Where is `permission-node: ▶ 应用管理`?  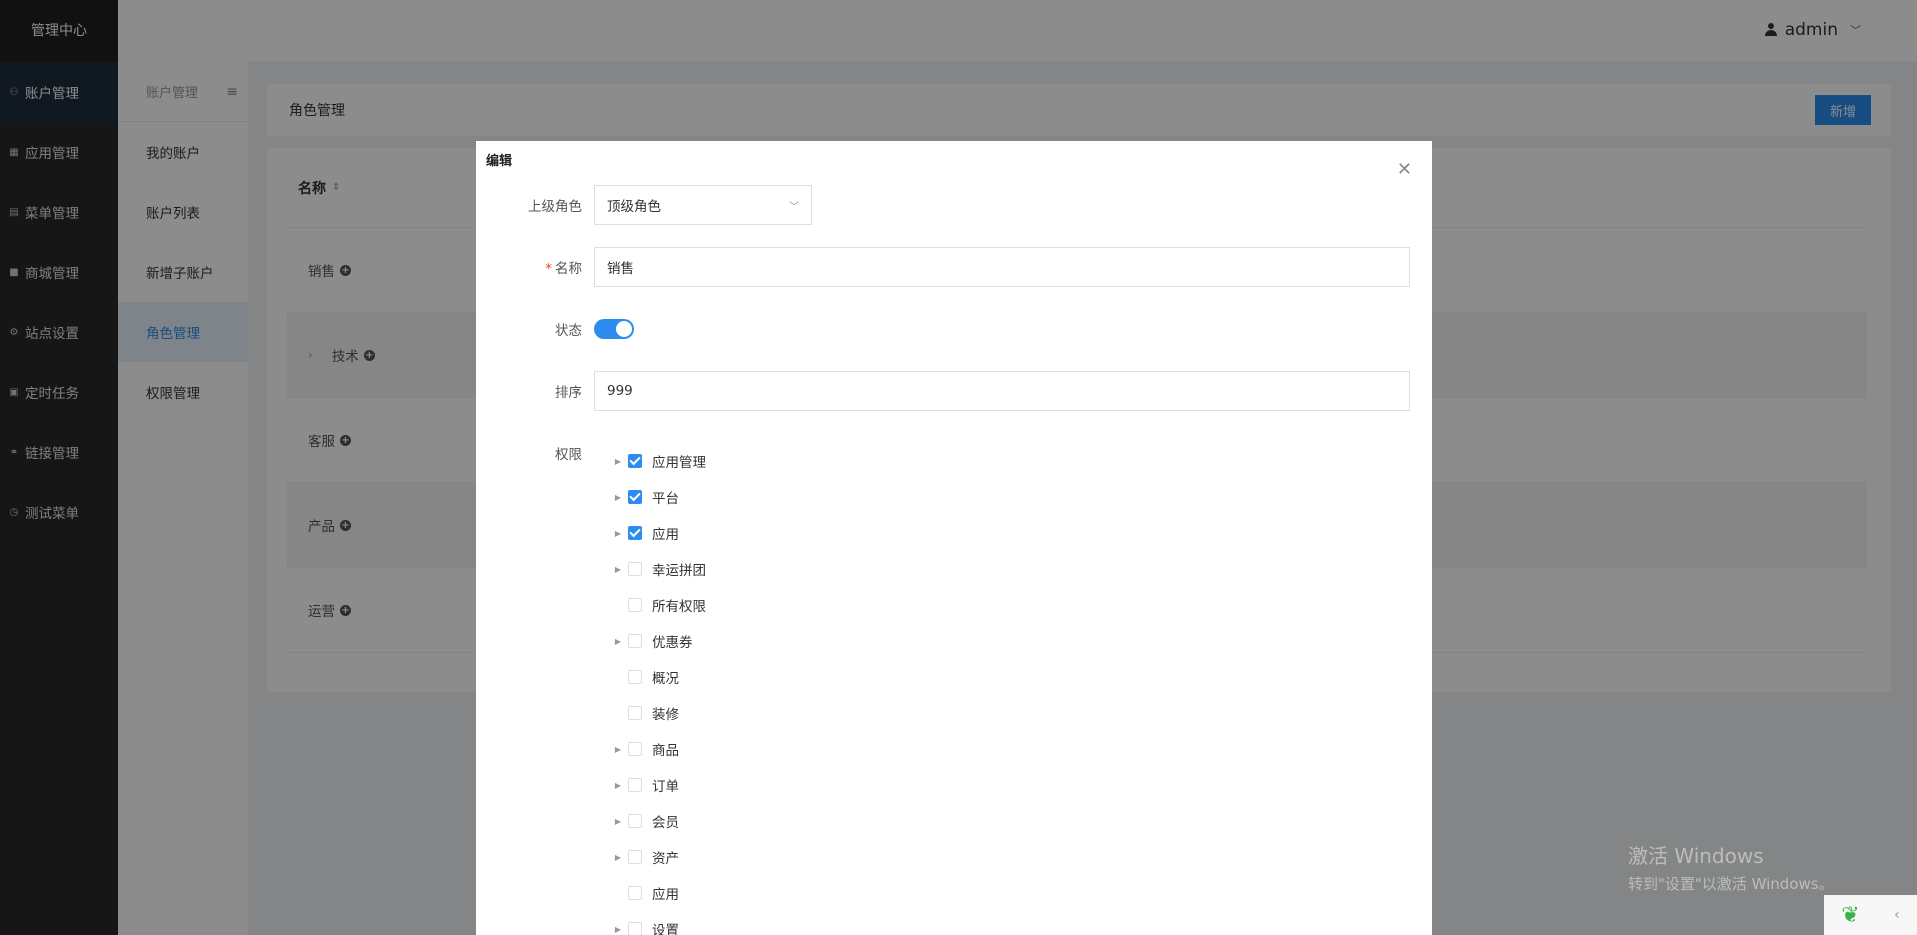 permission-node: ▶ 应用管理 is located at coordinates (659, 461).